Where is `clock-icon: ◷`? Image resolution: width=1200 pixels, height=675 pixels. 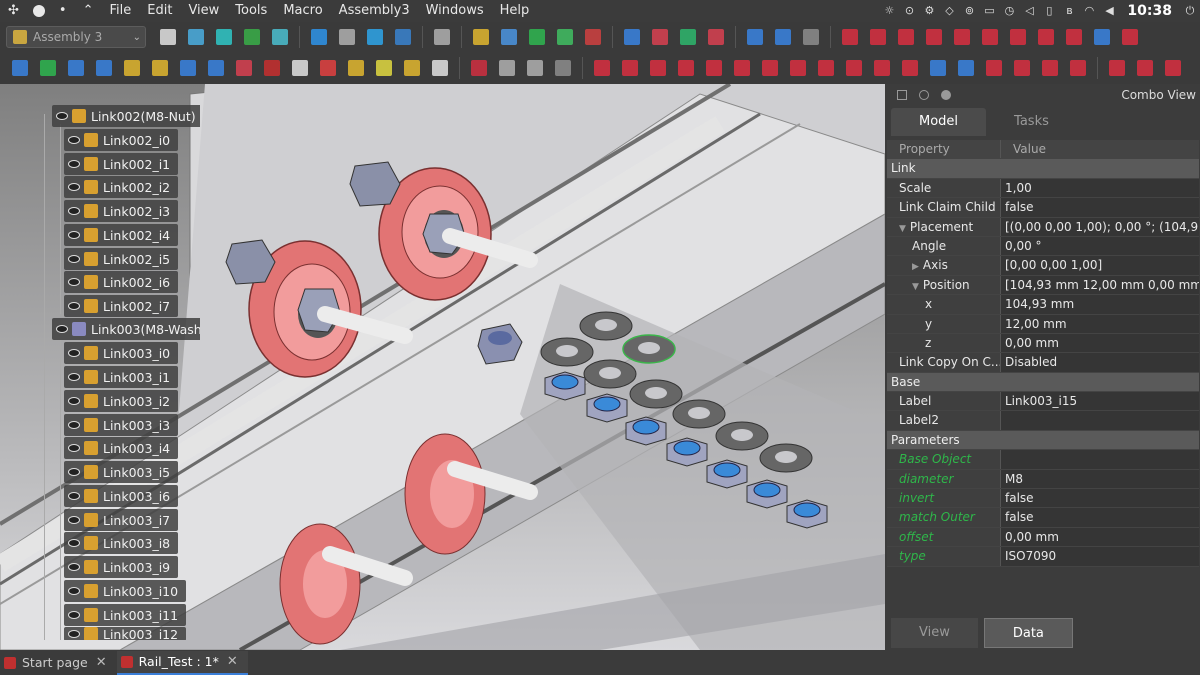
clock-icon: ◷ is located at coordinates (1009, 11).